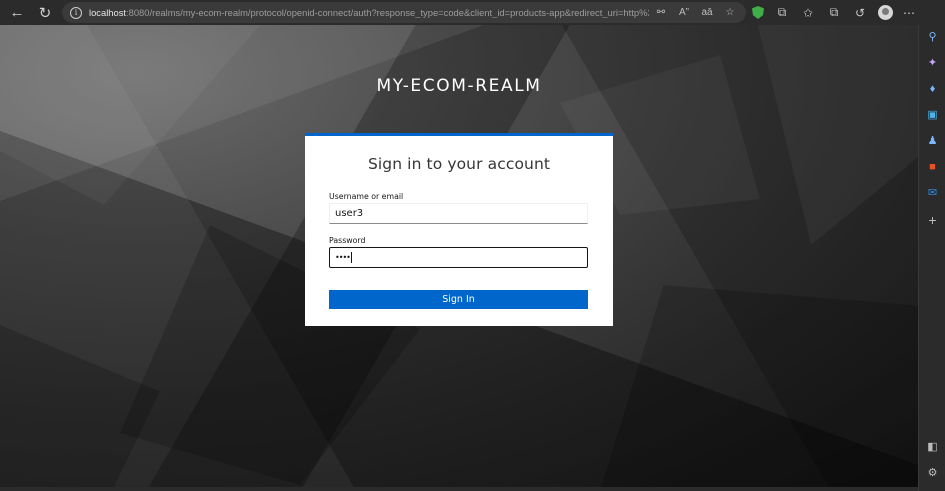 This screenshot has width=945, height=491. What do you see at coordinates (730, 12) in the screenshot?
I see `favorite-star-icon: ☆` at bounding box center [730, 12].